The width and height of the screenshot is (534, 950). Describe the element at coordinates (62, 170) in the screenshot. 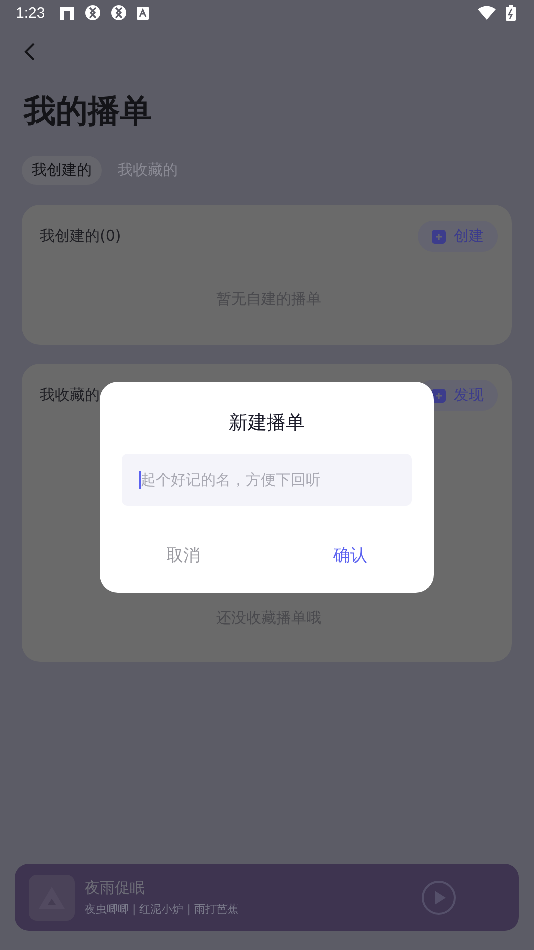

I see `tab: 我创建的` at that location.